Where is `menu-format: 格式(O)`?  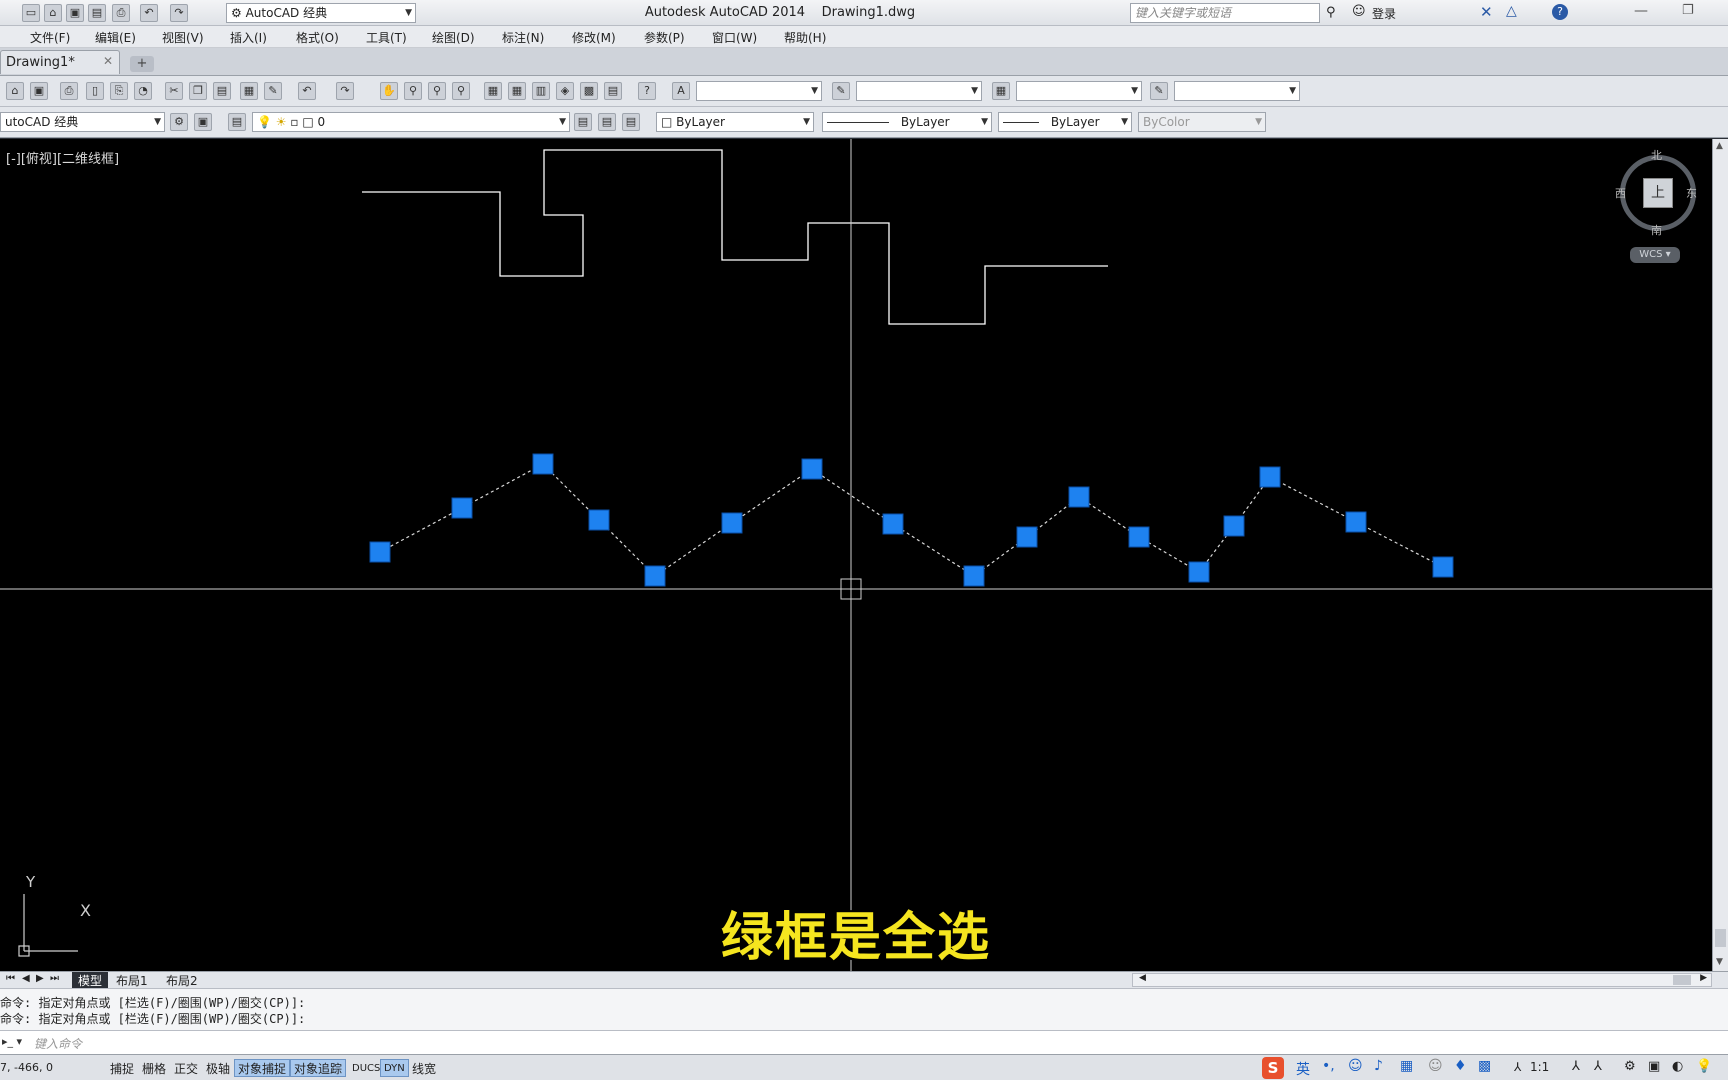 menu-format: 格式(O) is located at coordinates (317, 37).